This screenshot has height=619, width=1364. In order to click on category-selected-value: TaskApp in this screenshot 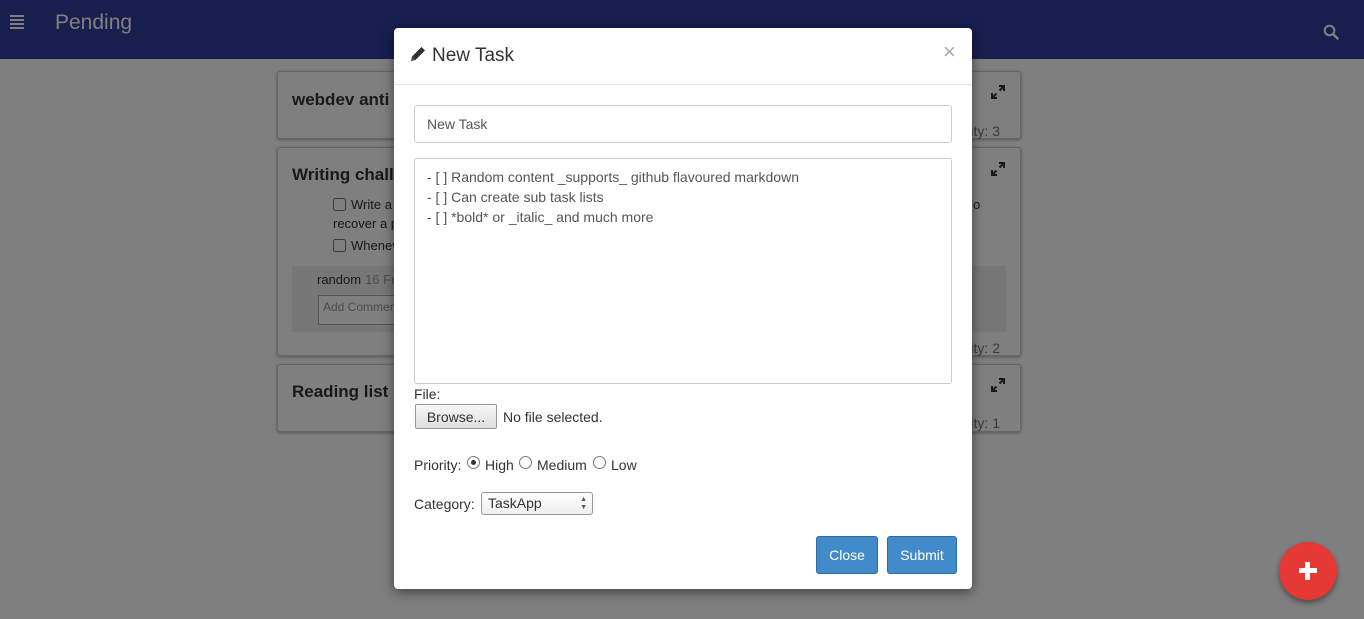, I will do `click(515, 503)`.